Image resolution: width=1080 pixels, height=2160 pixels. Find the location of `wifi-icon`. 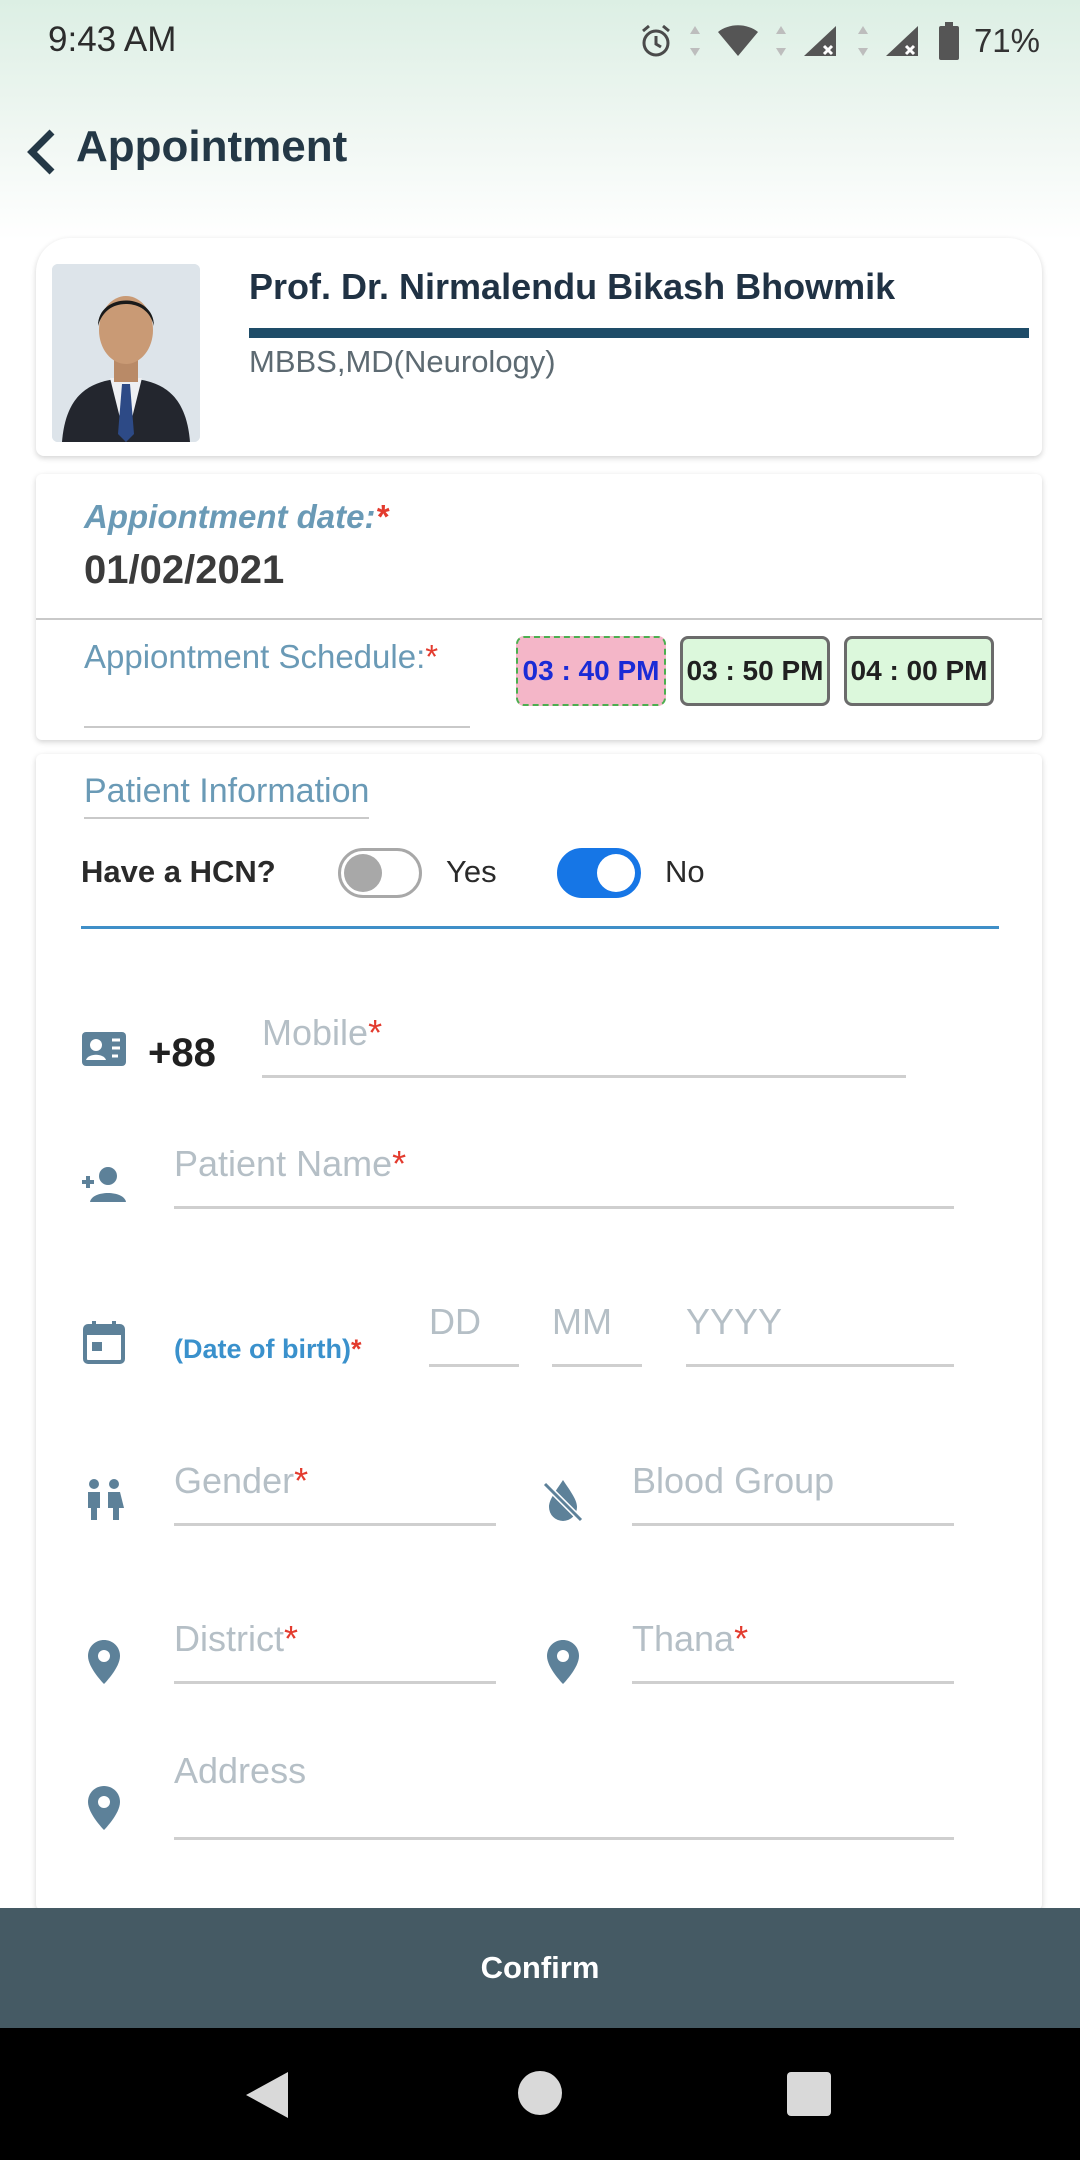

wifi-icon is located at coordinates (738, 41).